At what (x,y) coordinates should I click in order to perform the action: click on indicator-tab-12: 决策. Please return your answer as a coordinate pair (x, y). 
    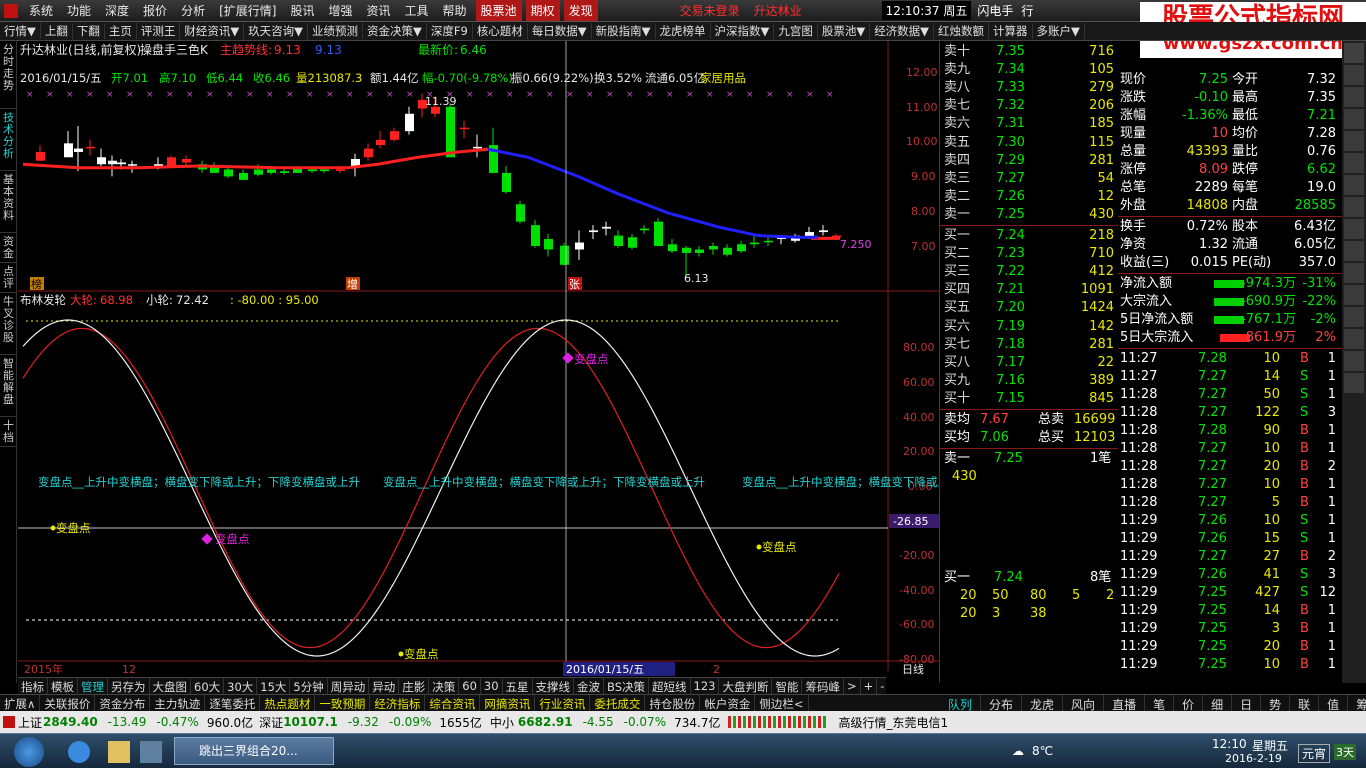
    Looking at the image, I should click on (444, 686).